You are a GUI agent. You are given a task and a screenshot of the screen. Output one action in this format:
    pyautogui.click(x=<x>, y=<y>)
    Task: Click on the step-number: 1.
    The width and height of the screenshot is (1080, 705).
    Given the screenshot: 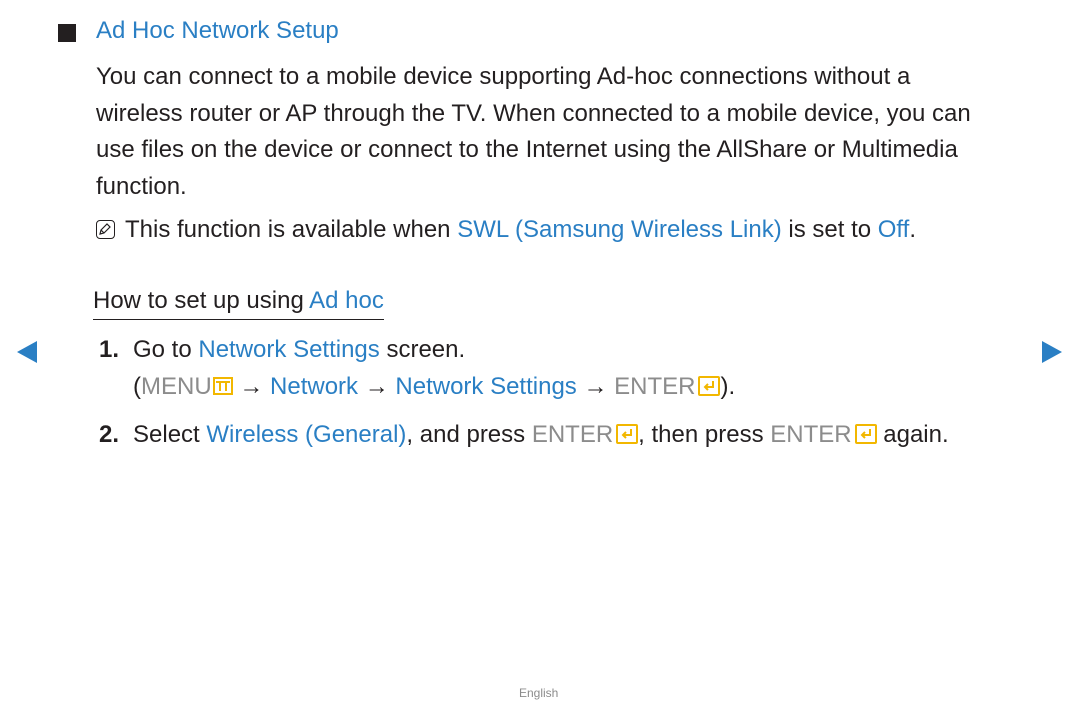 What is the action you would take?
    pyautogui.click(x=109, y=349)
    